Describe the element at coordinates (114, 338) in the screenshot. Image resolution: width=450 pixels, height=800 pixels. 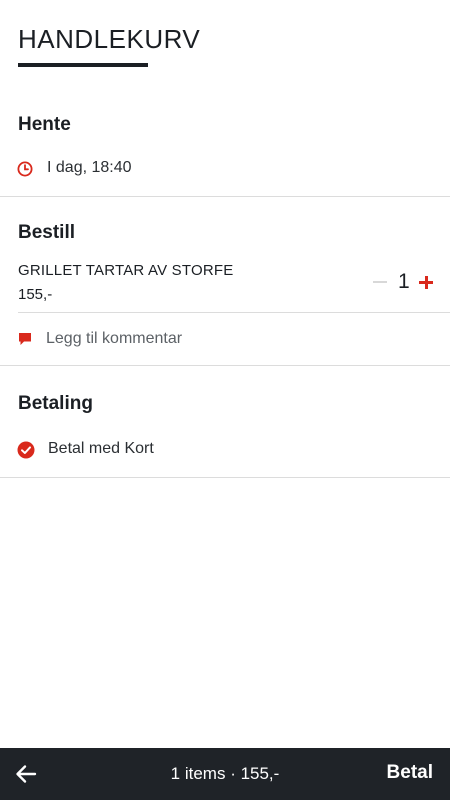
I see `add-comment-label: Legg til kommentar` at that location.